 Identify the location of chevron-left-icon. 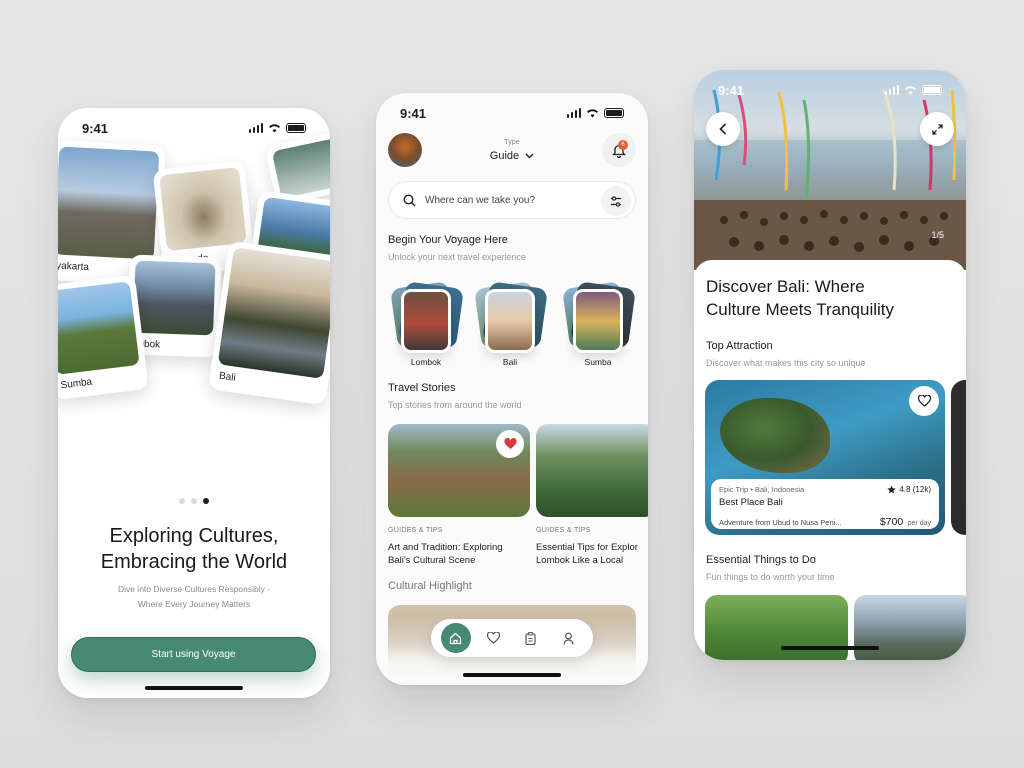
(723, 129).